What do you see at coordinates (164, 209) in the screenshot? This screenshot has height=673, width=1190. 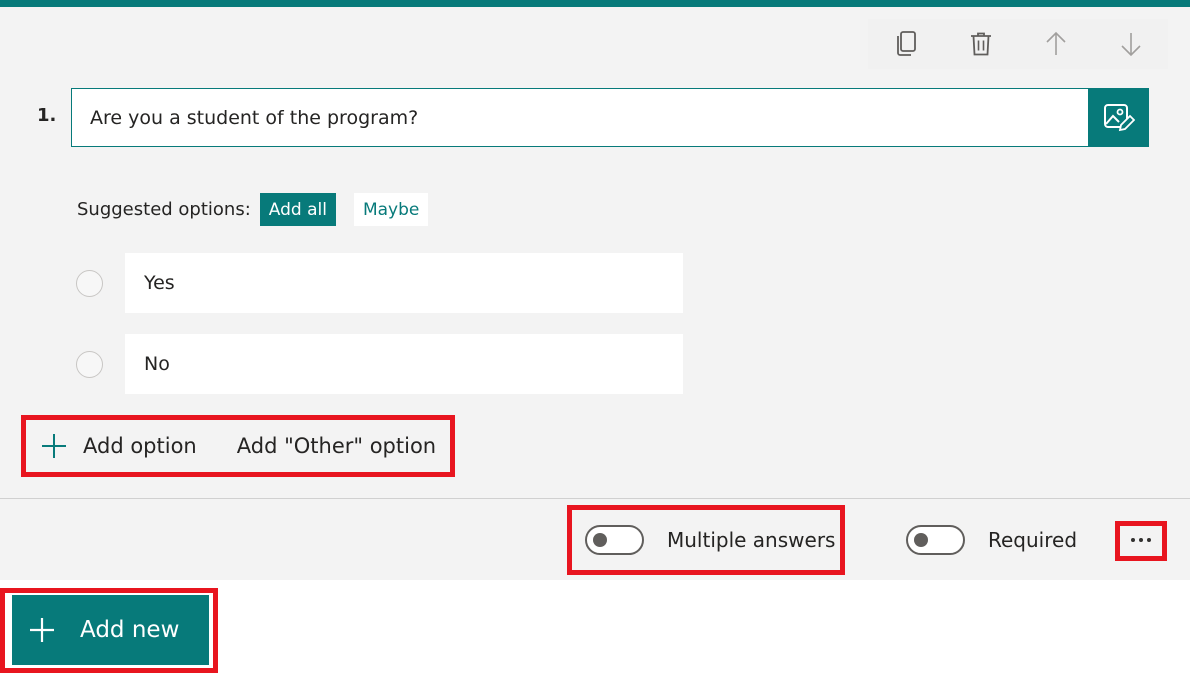 I see `suggested-options-label: Suggested options:` at bounding box center [164, 209].